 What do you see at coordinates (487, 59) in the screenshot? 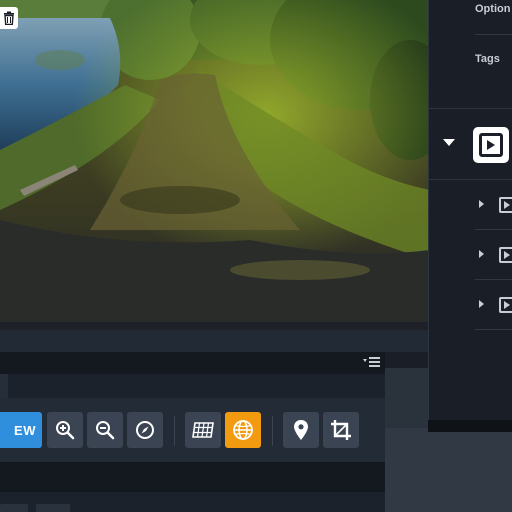
I see `tags-label: Tags` at bounding box center [487, 59].